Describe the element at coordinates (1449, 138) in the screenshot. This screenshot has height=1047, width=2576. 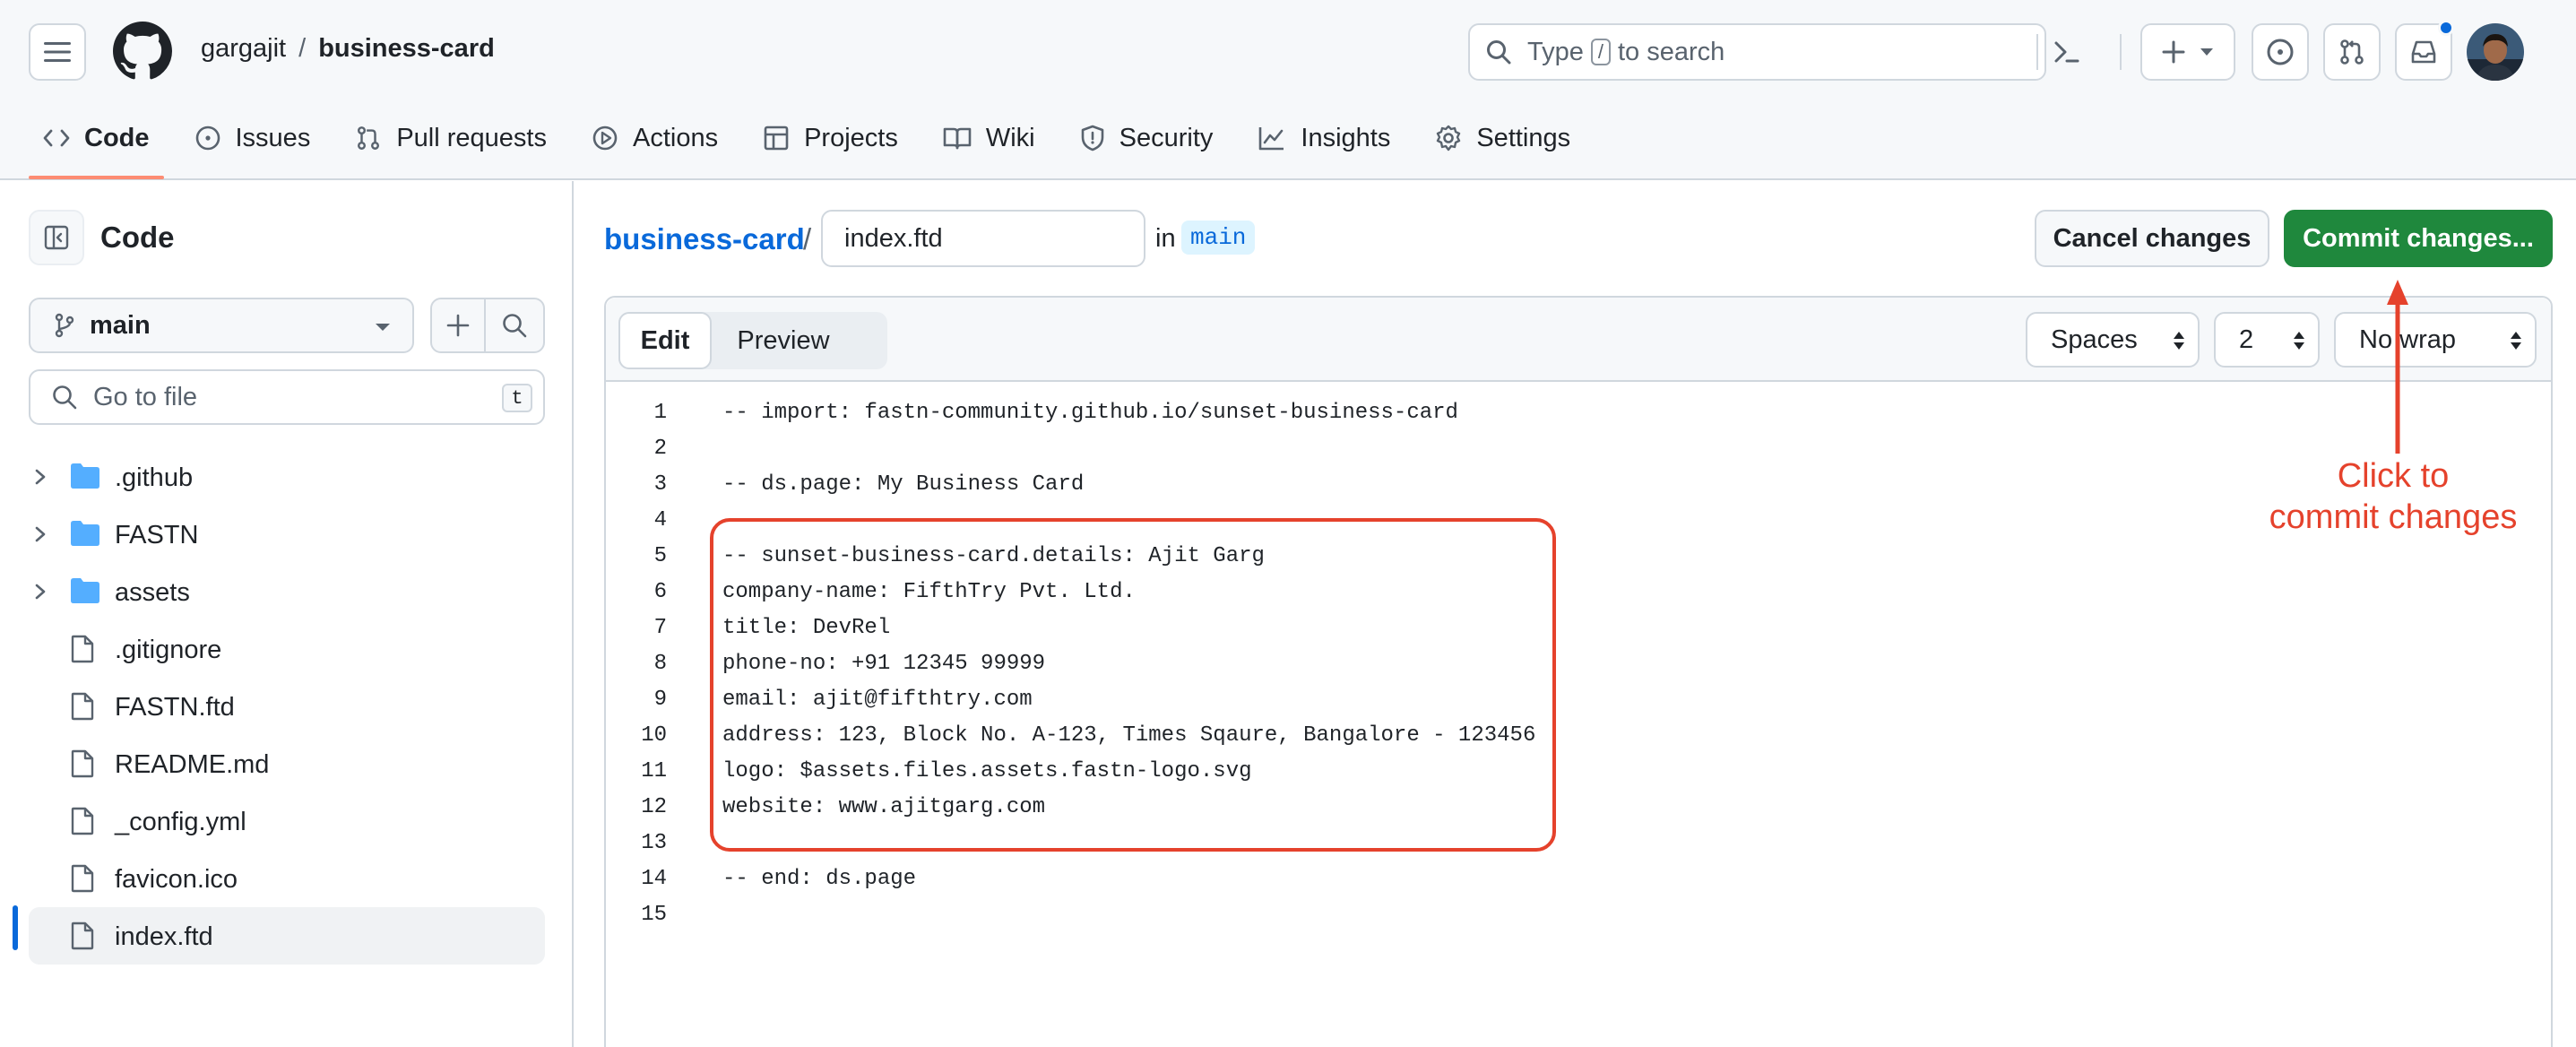
I see `gear-icon` at that location.